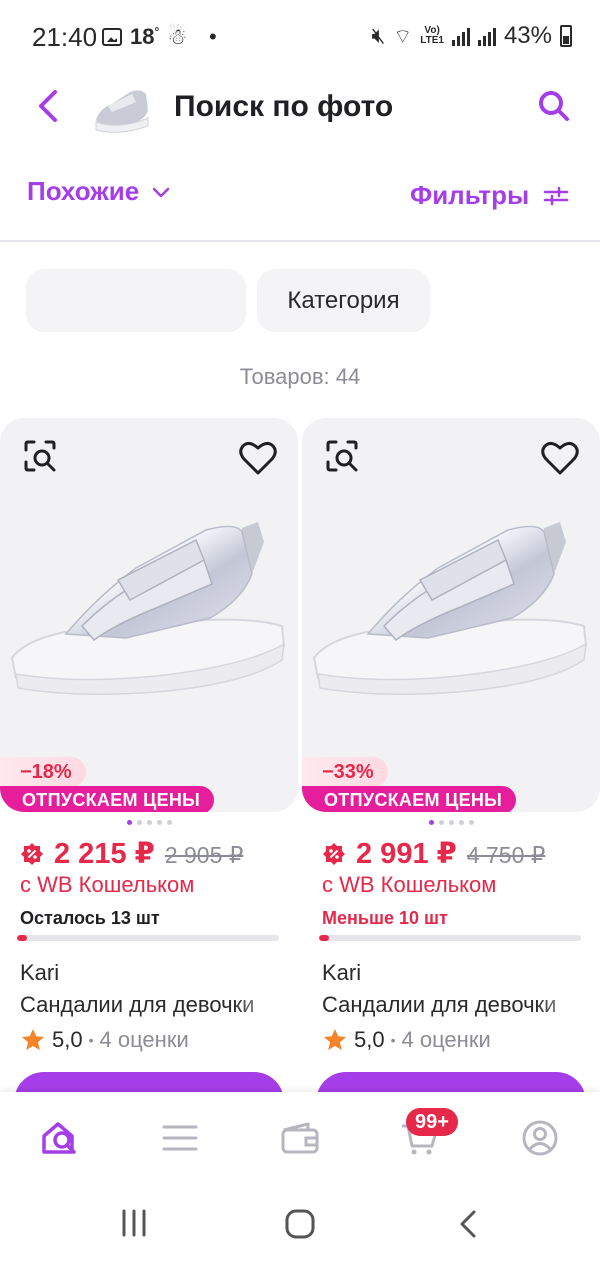 This screenshot has width=600, height=1266. What do you see at coordinates (204, 855) in the screenshot?
I see `old-price: 2 905 ₽` at bounding box center [204, 855].